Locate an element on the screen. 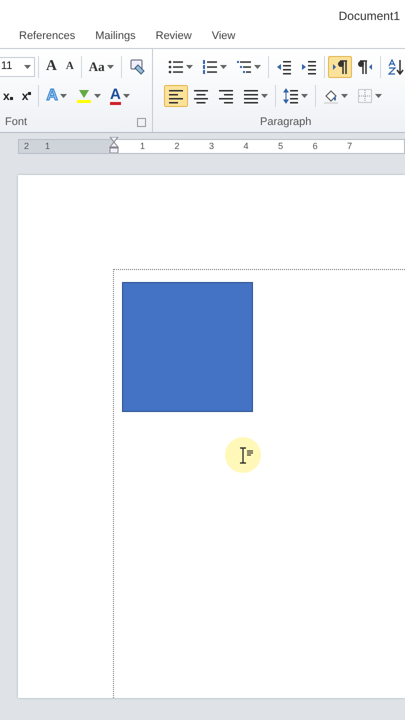 Image resolution: width=405 pixels, height=720 pixels. ribbon-tab: View is located at coordinates (223, 37).